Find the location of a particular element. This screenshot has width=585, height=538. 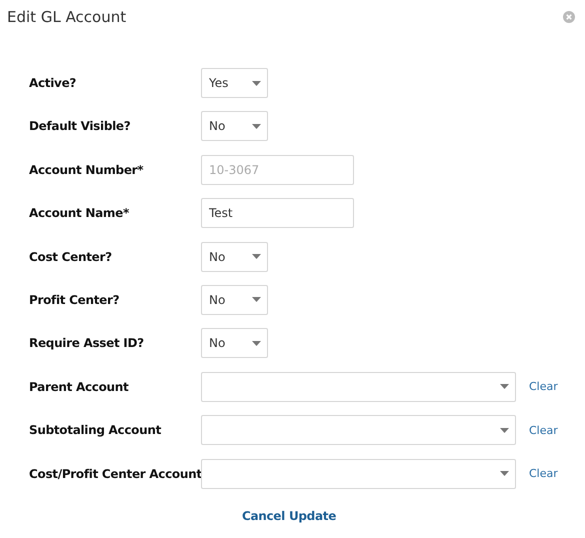

field-label: Active? is located at coordinates (53, 83).